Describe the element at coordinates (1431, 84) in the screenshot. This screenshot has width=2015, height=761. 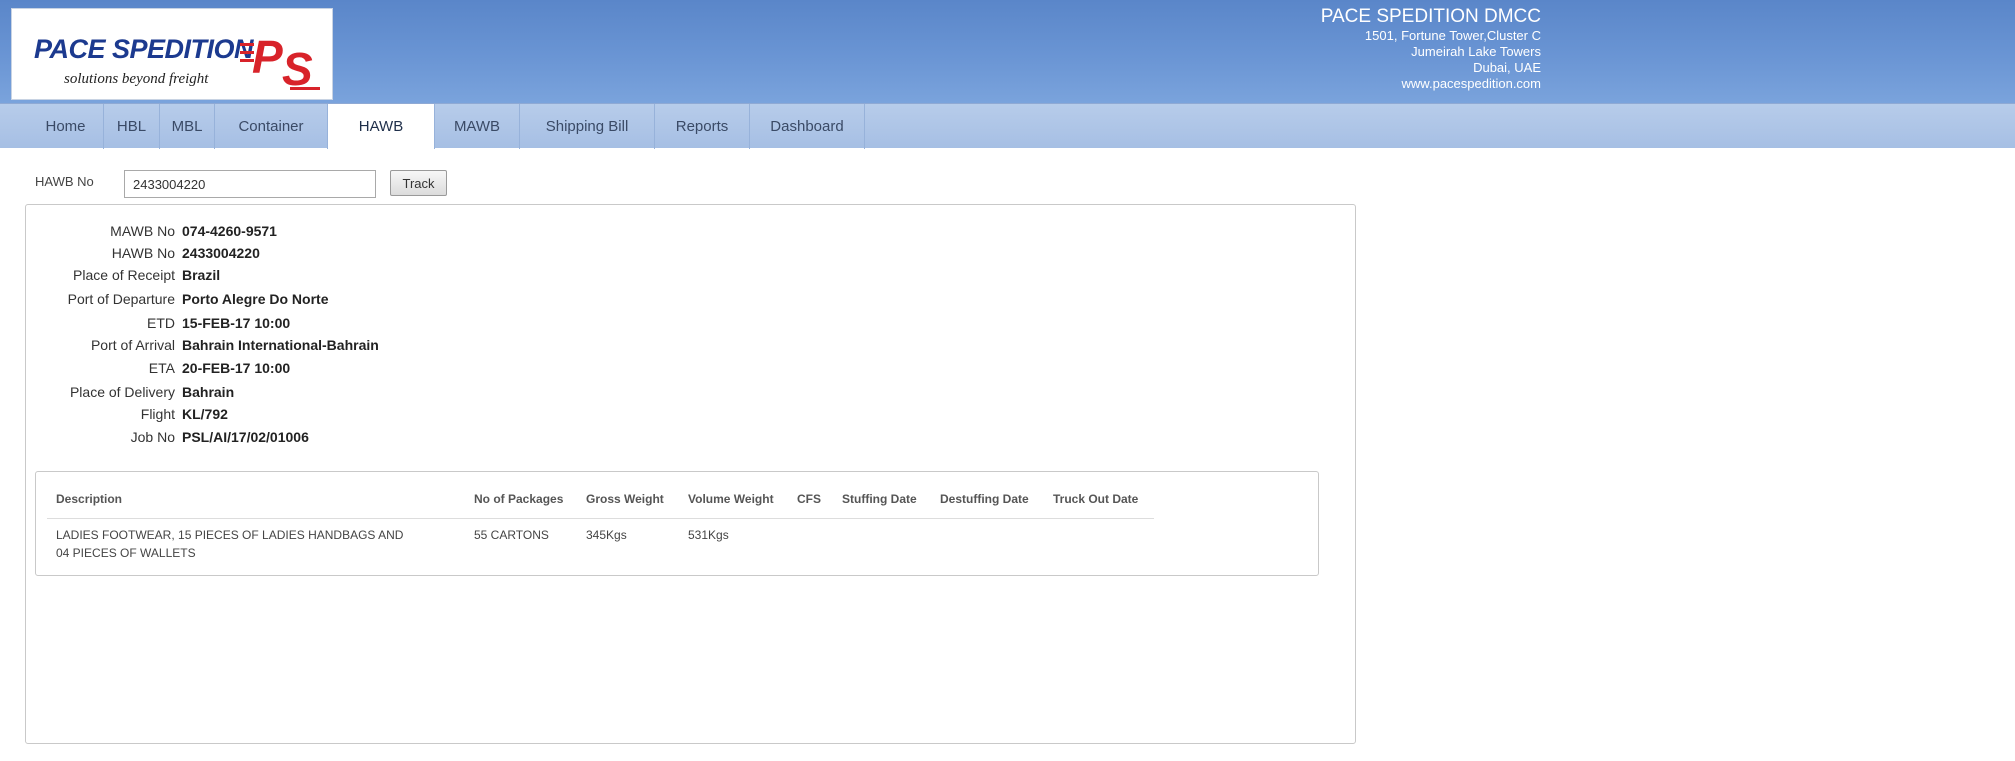
I see `website-link: www.pacespedition.com` at that location.